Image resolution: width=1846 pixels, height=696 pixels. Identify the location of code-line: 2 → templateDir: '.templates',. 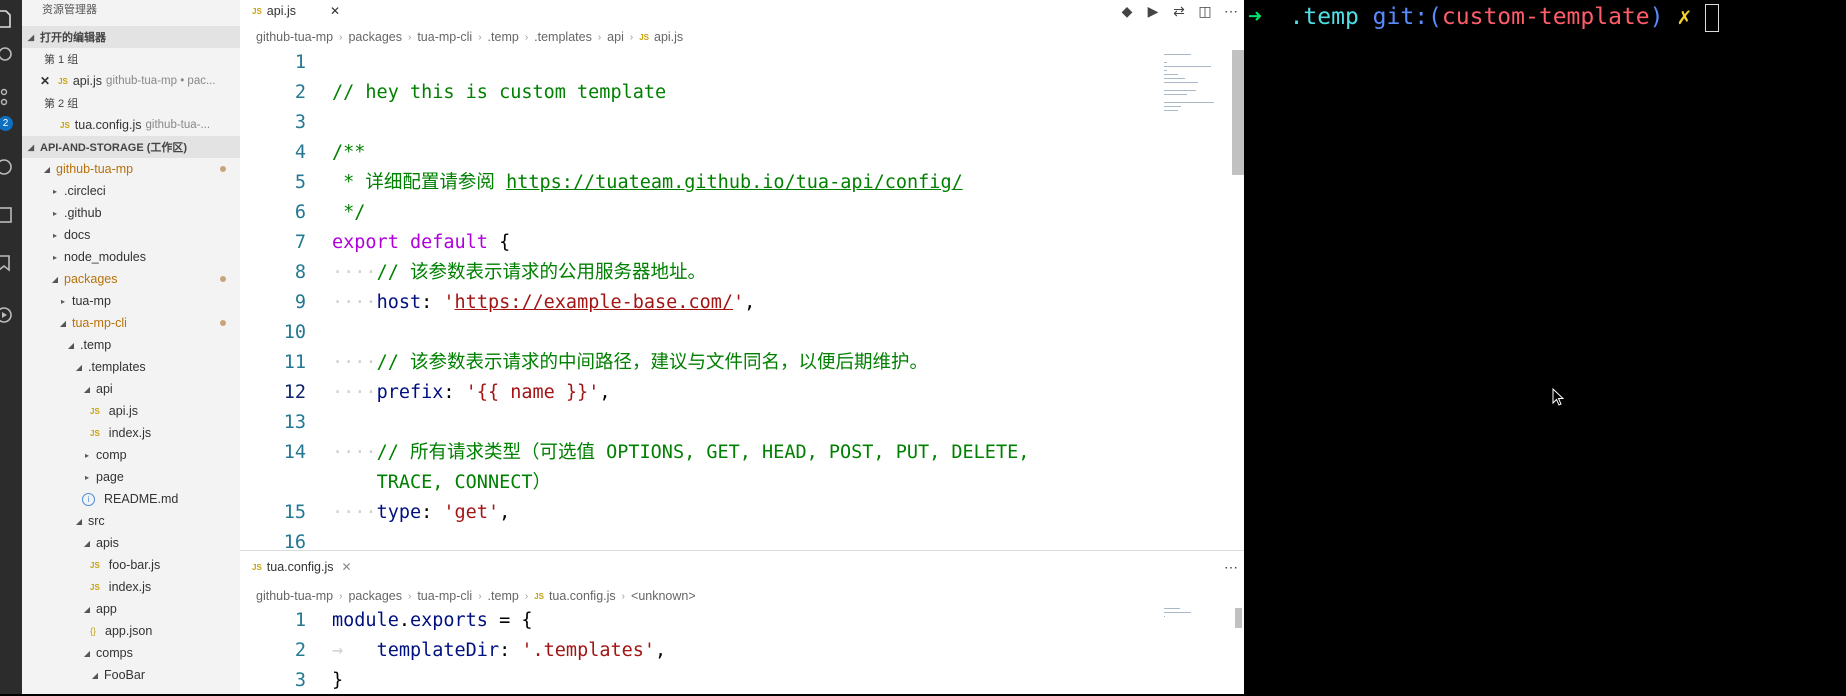
(742, 651).